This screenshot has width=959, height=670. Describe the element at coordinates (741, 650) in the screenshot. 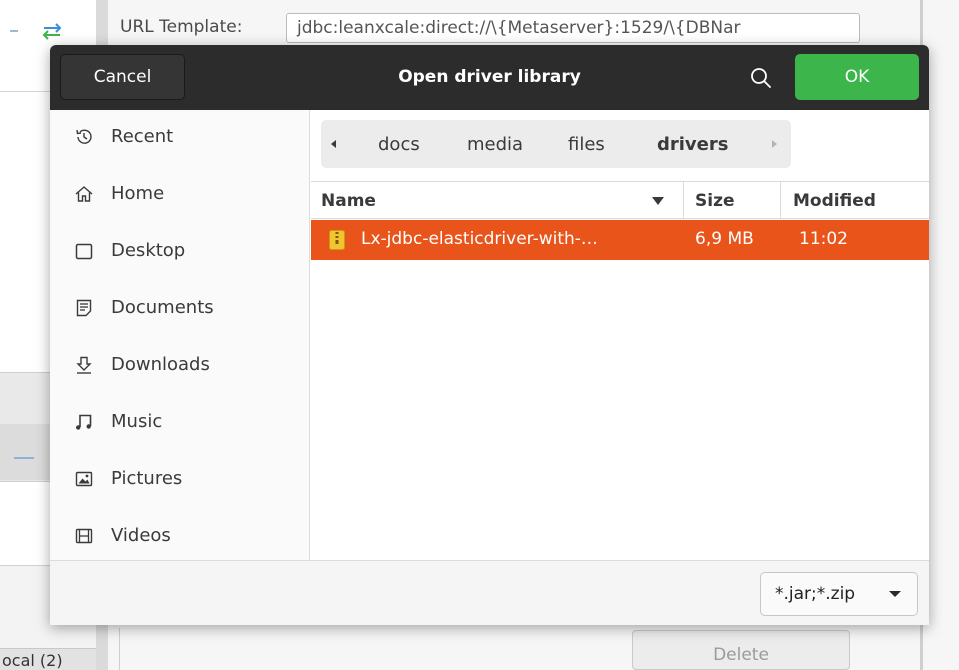

I see `delete-button: Delete` at that location.